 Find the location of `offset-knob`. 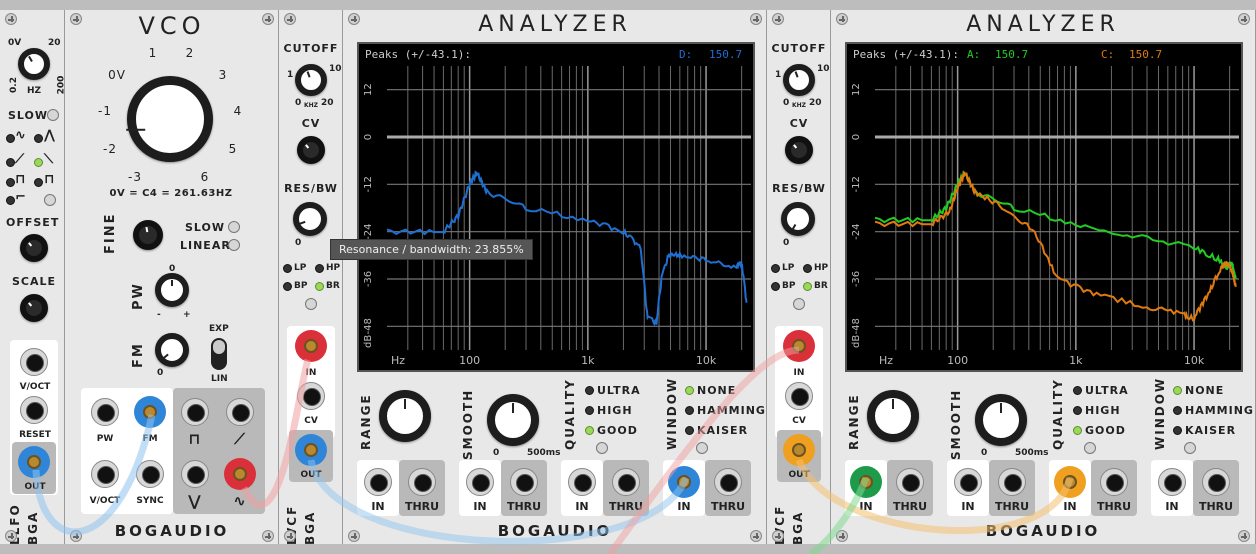

offset-knob is located at coordinates (34, 248).